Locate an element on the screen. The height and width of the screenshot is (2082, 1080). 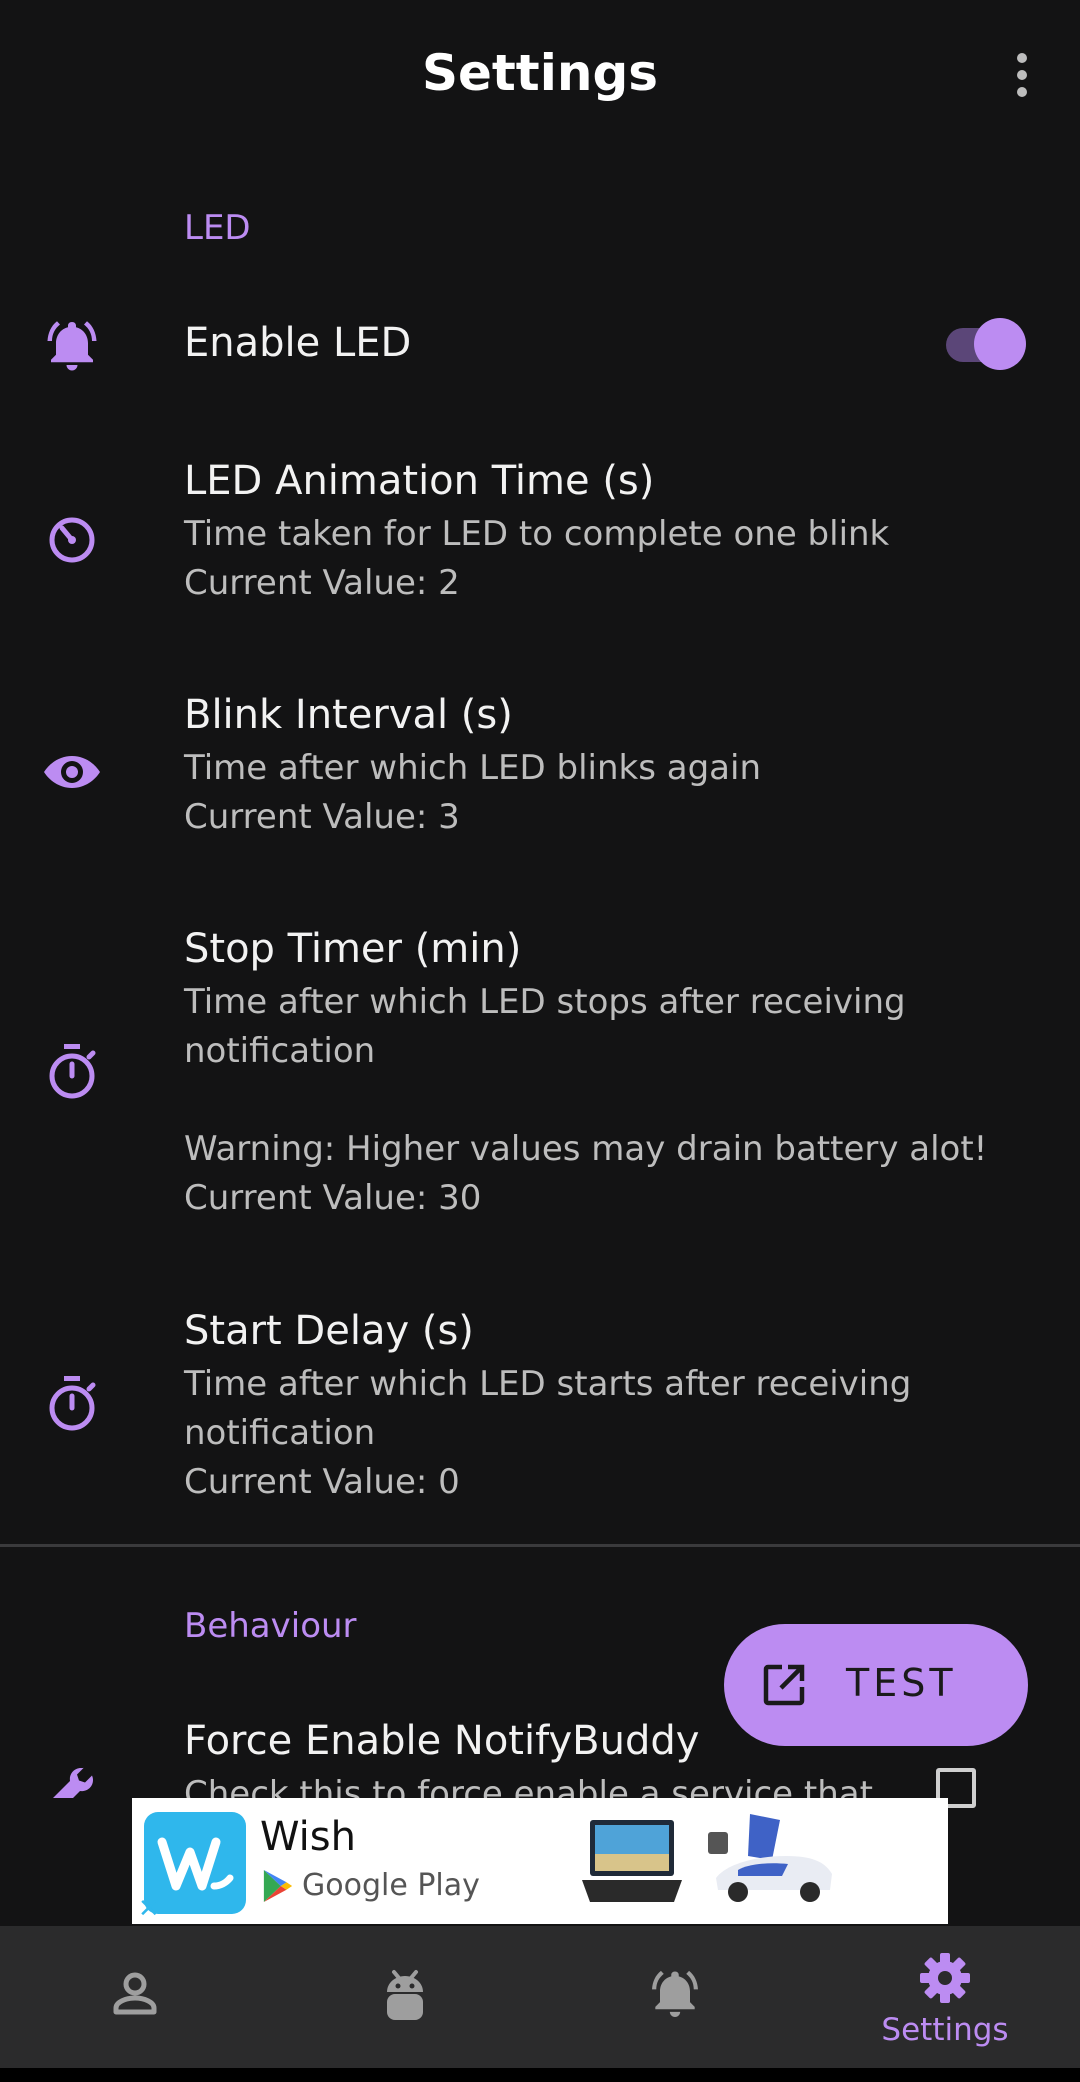
setting-current-value: Current Value: 3 is located at coordinates (322, 817).